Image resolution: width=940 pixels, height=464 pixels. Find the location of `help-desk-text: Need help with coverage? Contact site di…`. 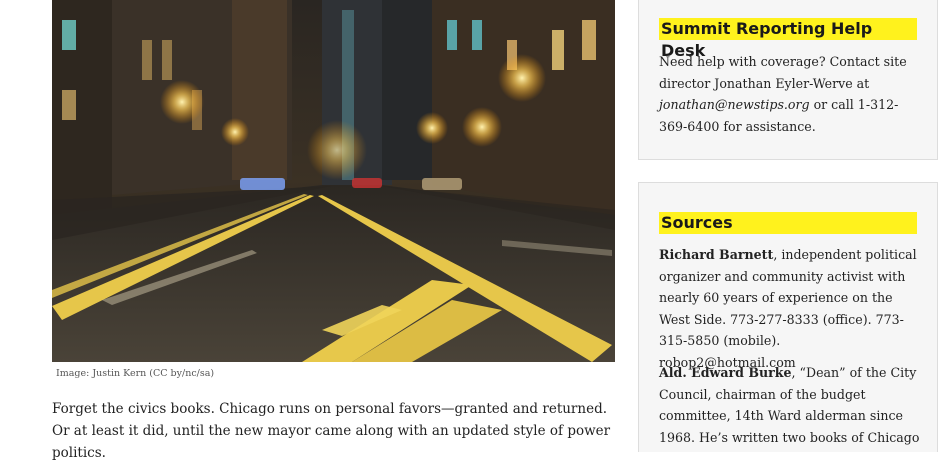

help-desk-text: Need help with coverage? Contact site di… is located at coordinates (783, 94).